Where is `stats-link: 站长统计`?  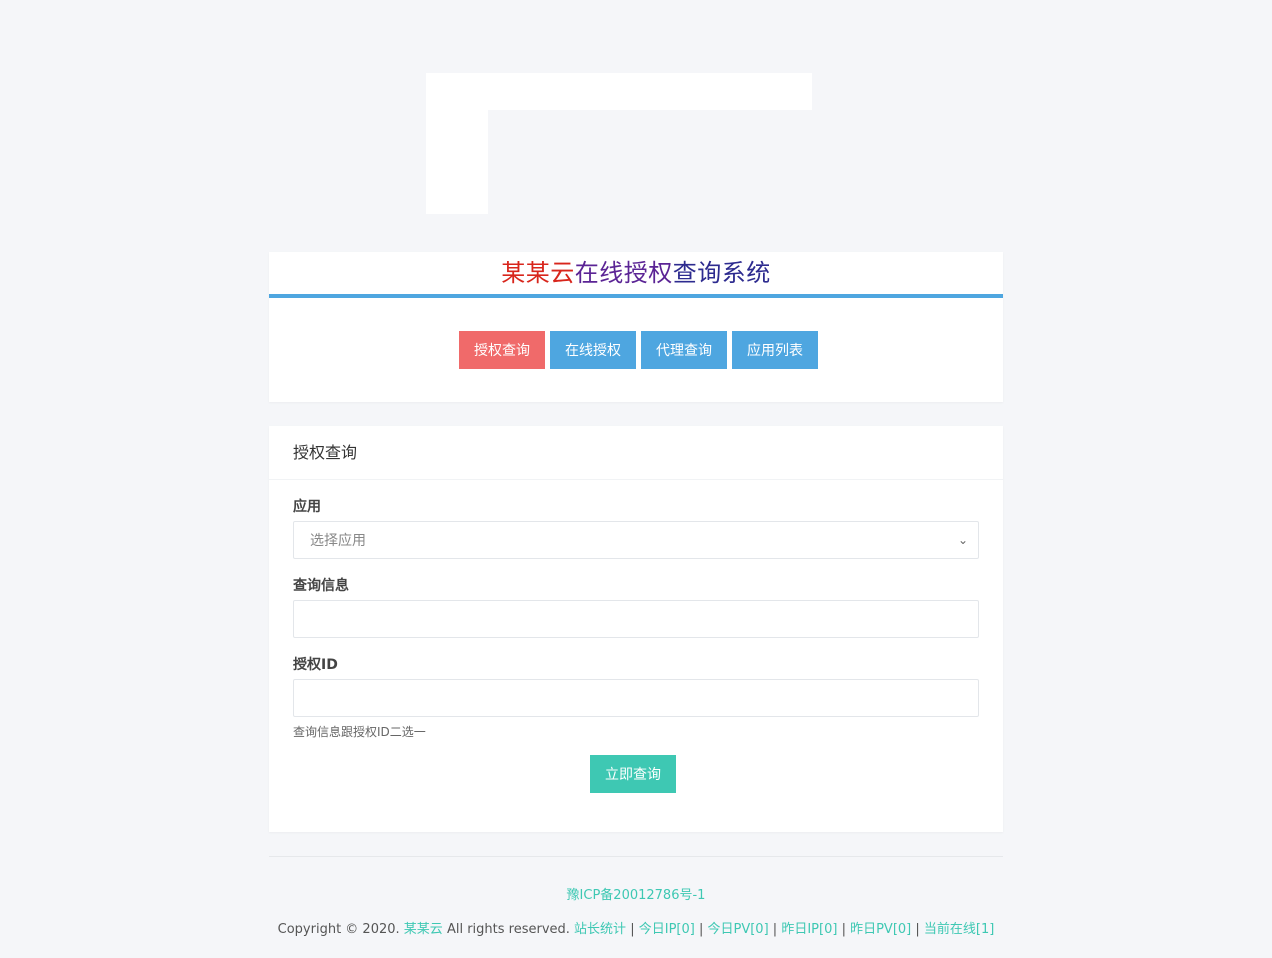
stats-link: 站长统计 is located at coordinates (600, 929).